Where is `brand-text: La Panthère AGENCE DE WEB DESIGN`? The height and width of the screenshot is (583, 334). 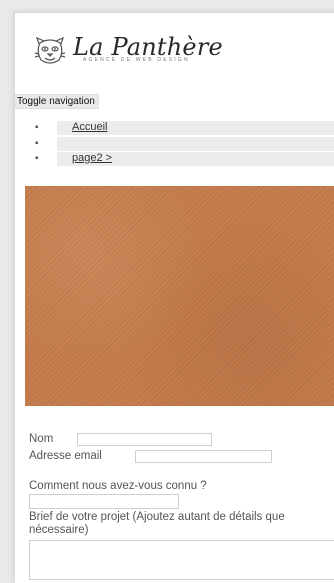
brand-text: La Panthère AGENCE DE WEB DESIGN is located at coordinates (158, 48).